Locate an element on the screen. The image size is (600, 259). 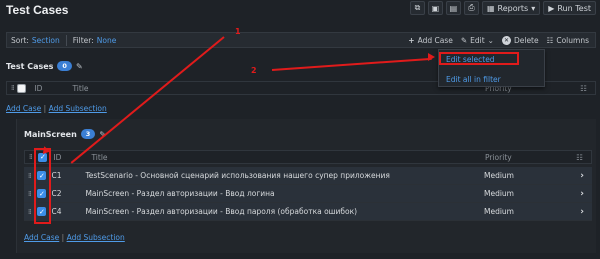
columns-label: Columns is located at coordinates (572, 40).